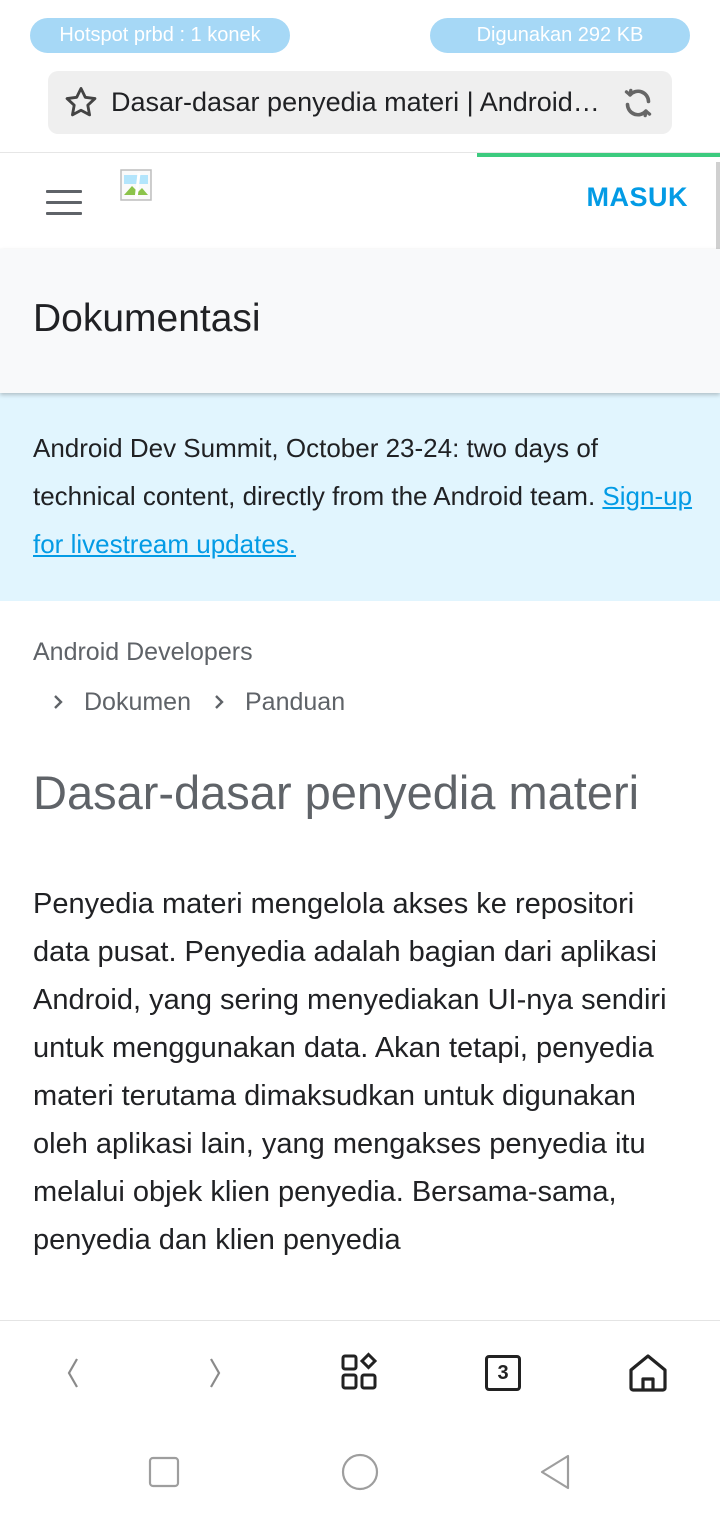  I want to click on browser-toolbar: 3, so click(360, 1370).